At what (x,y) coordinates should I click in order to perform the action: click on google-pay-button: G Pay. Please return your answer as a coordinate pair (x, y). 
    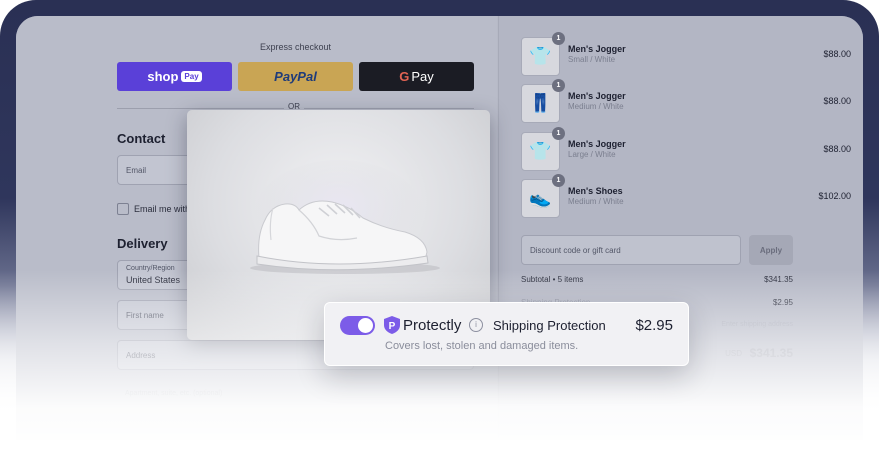
    Looking at the image, I should click on (416, 76).